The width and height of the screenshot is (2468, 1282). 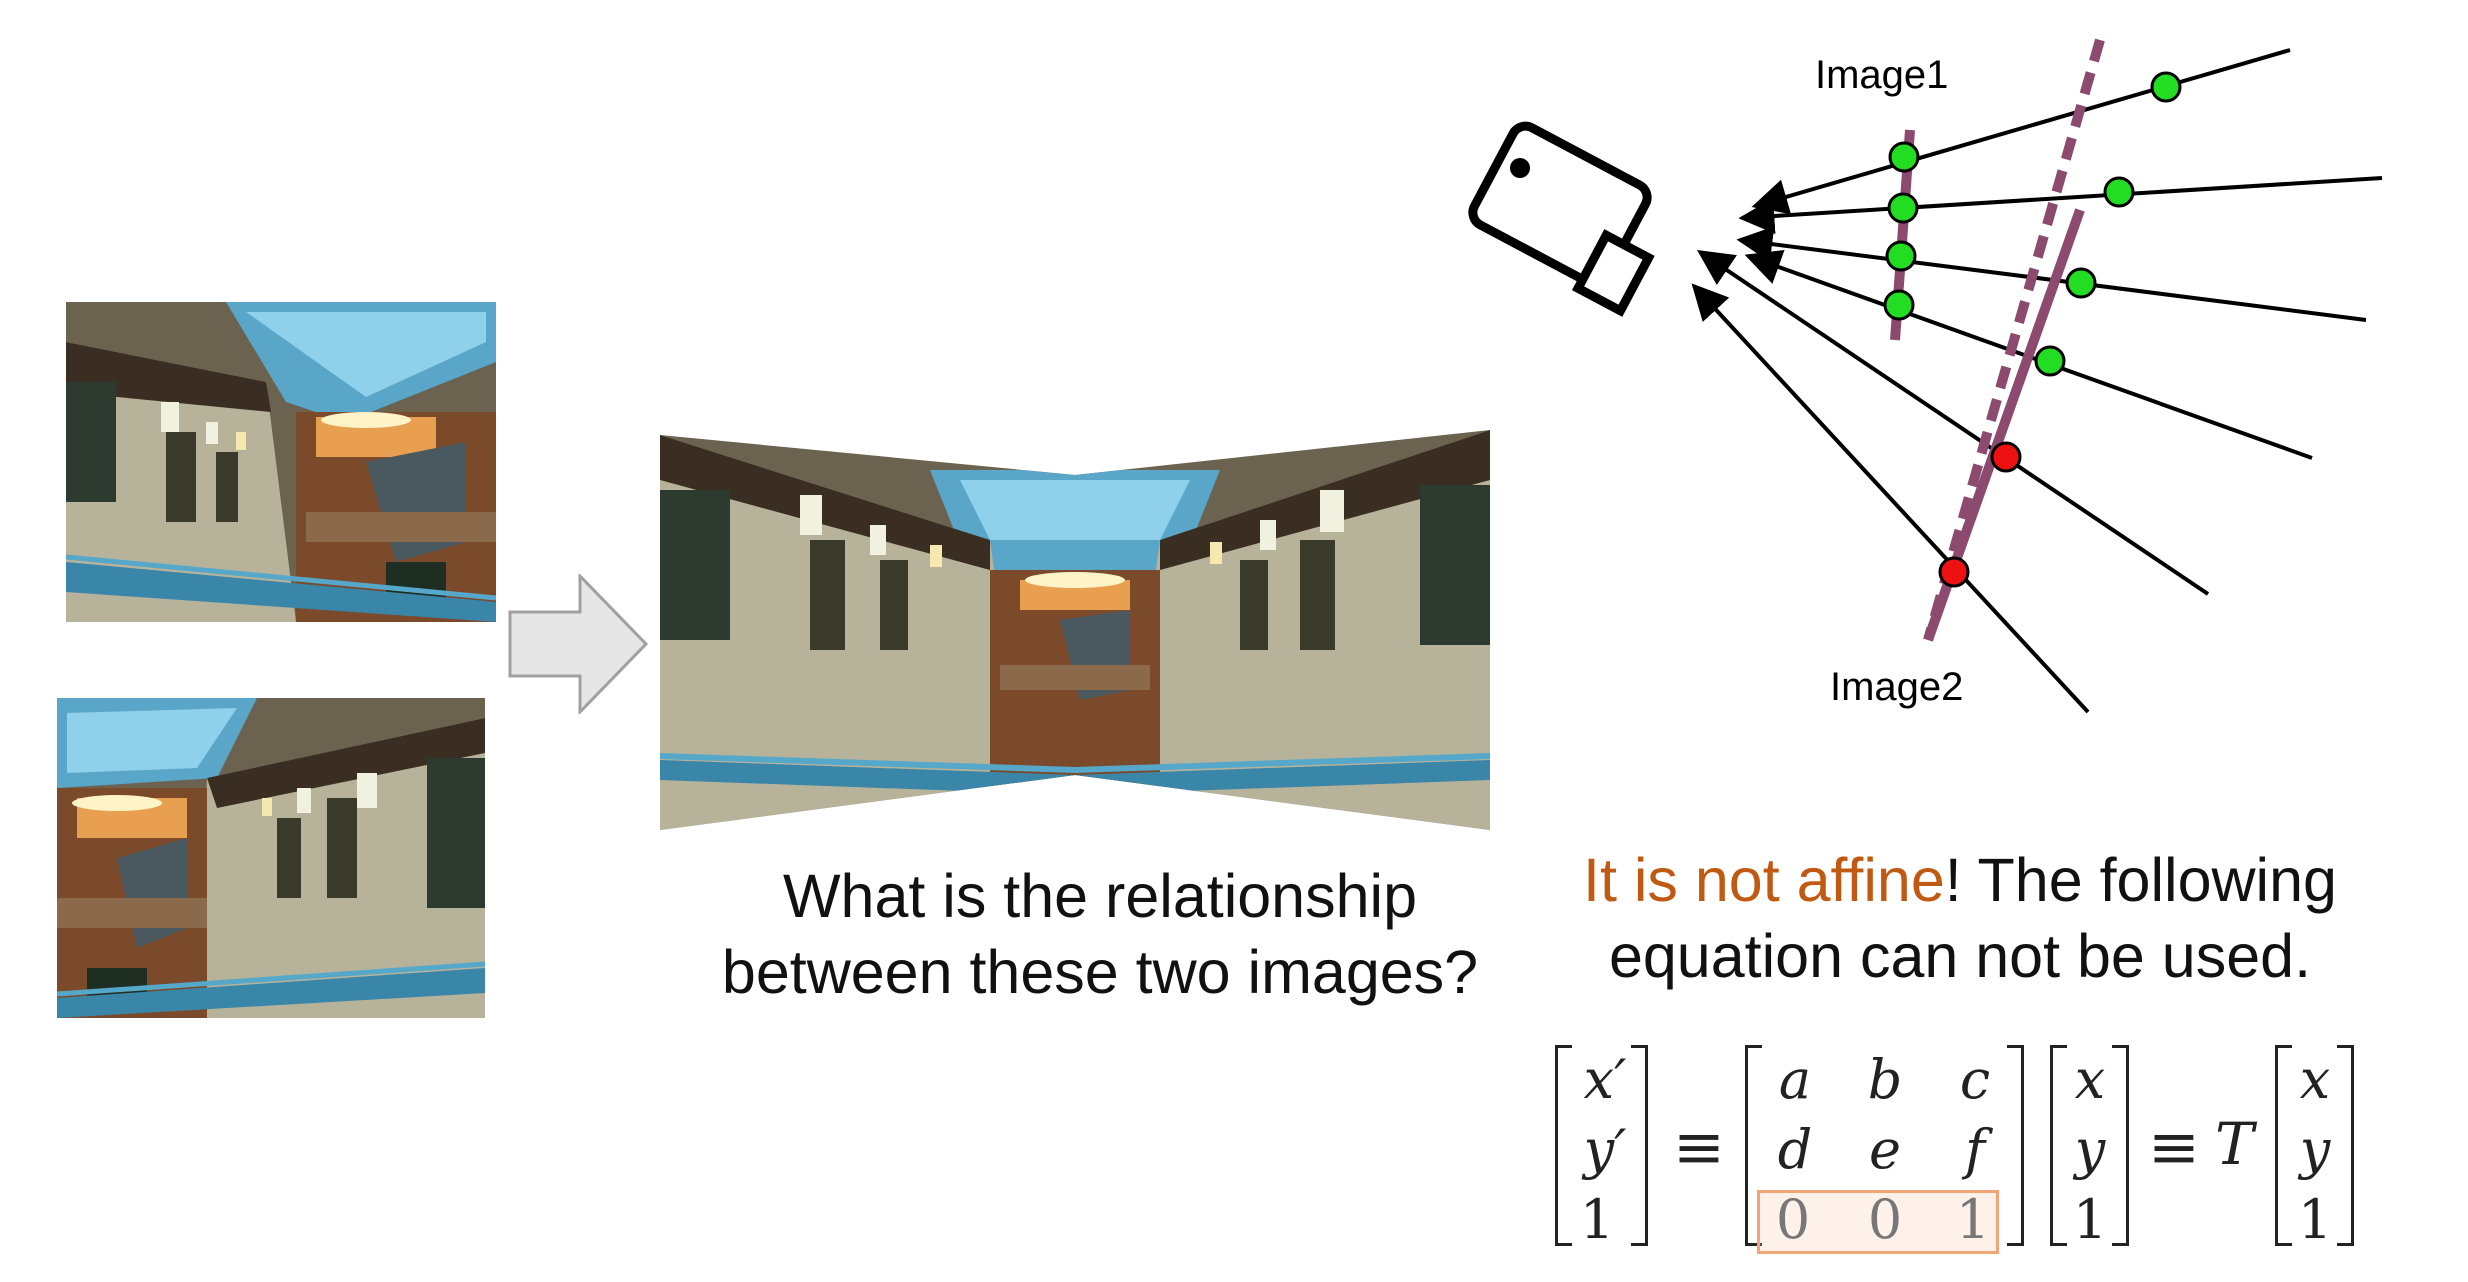 I want to click on transform-matrix: a b c d e f 0 0 1, so click(x=1885, y=1147).